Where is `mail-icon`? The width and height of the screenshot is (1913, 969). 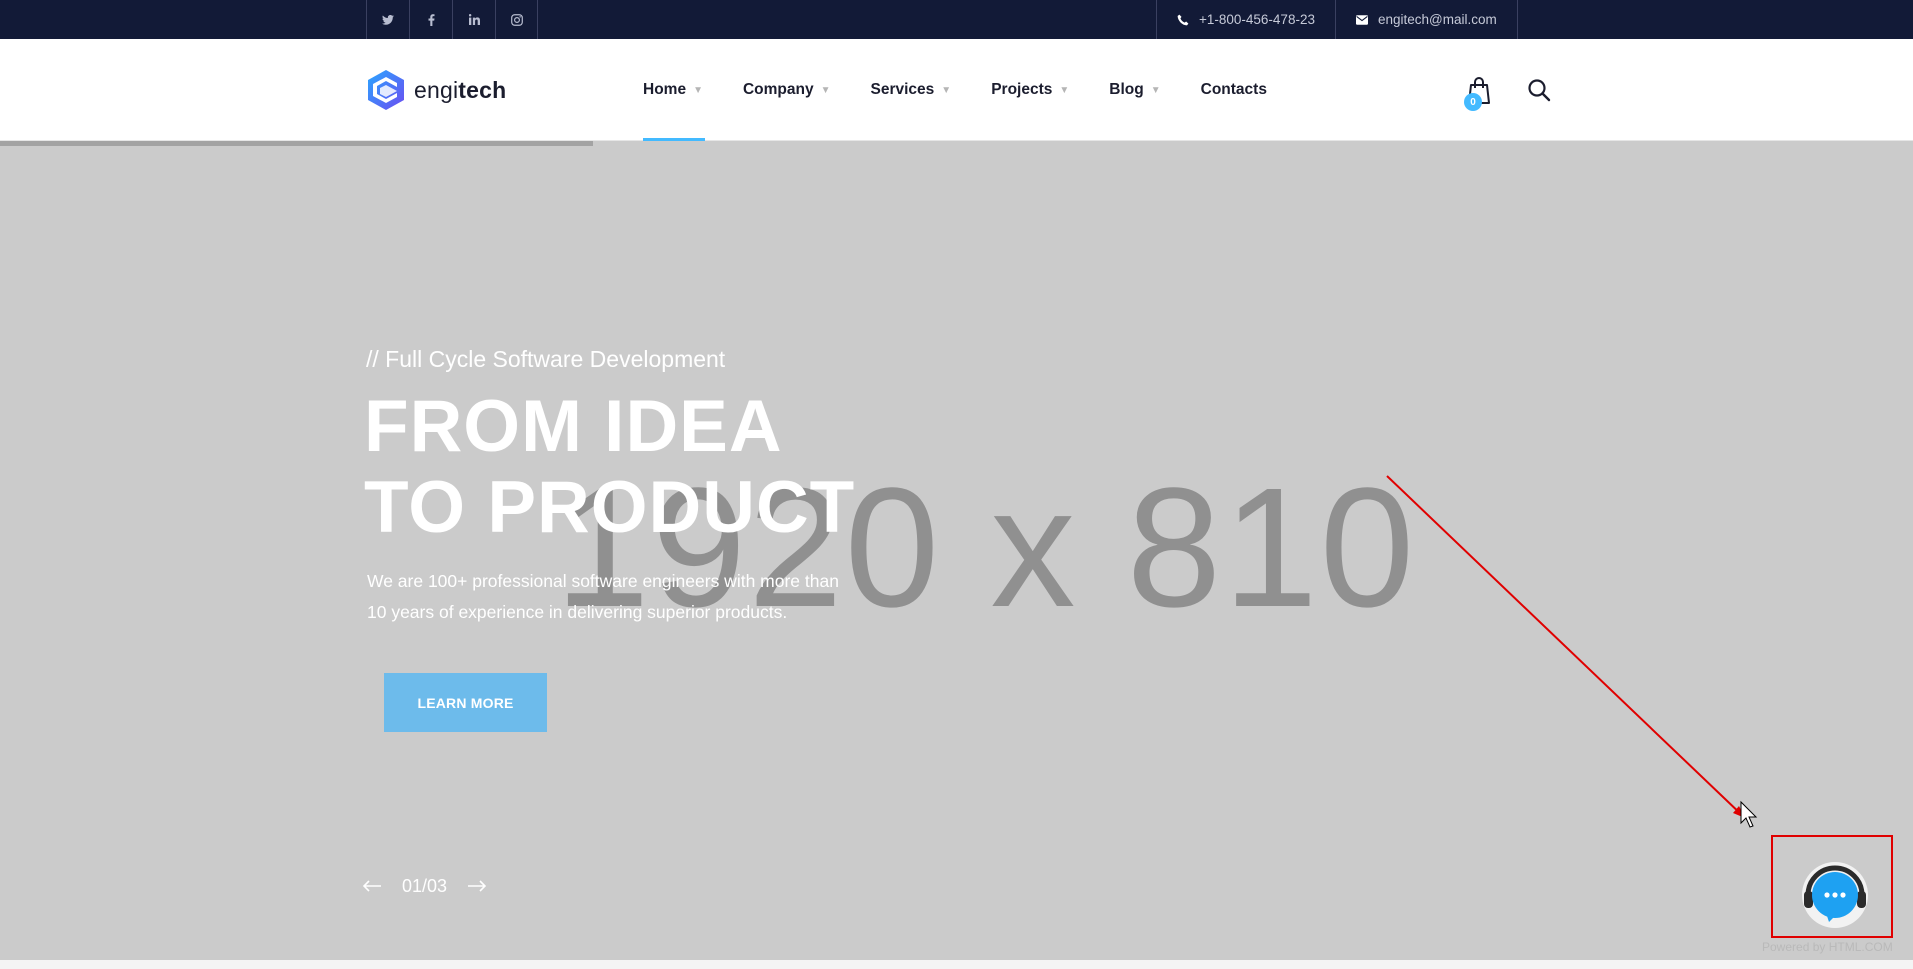 mail-icon is located at coordinates (1361, 19).